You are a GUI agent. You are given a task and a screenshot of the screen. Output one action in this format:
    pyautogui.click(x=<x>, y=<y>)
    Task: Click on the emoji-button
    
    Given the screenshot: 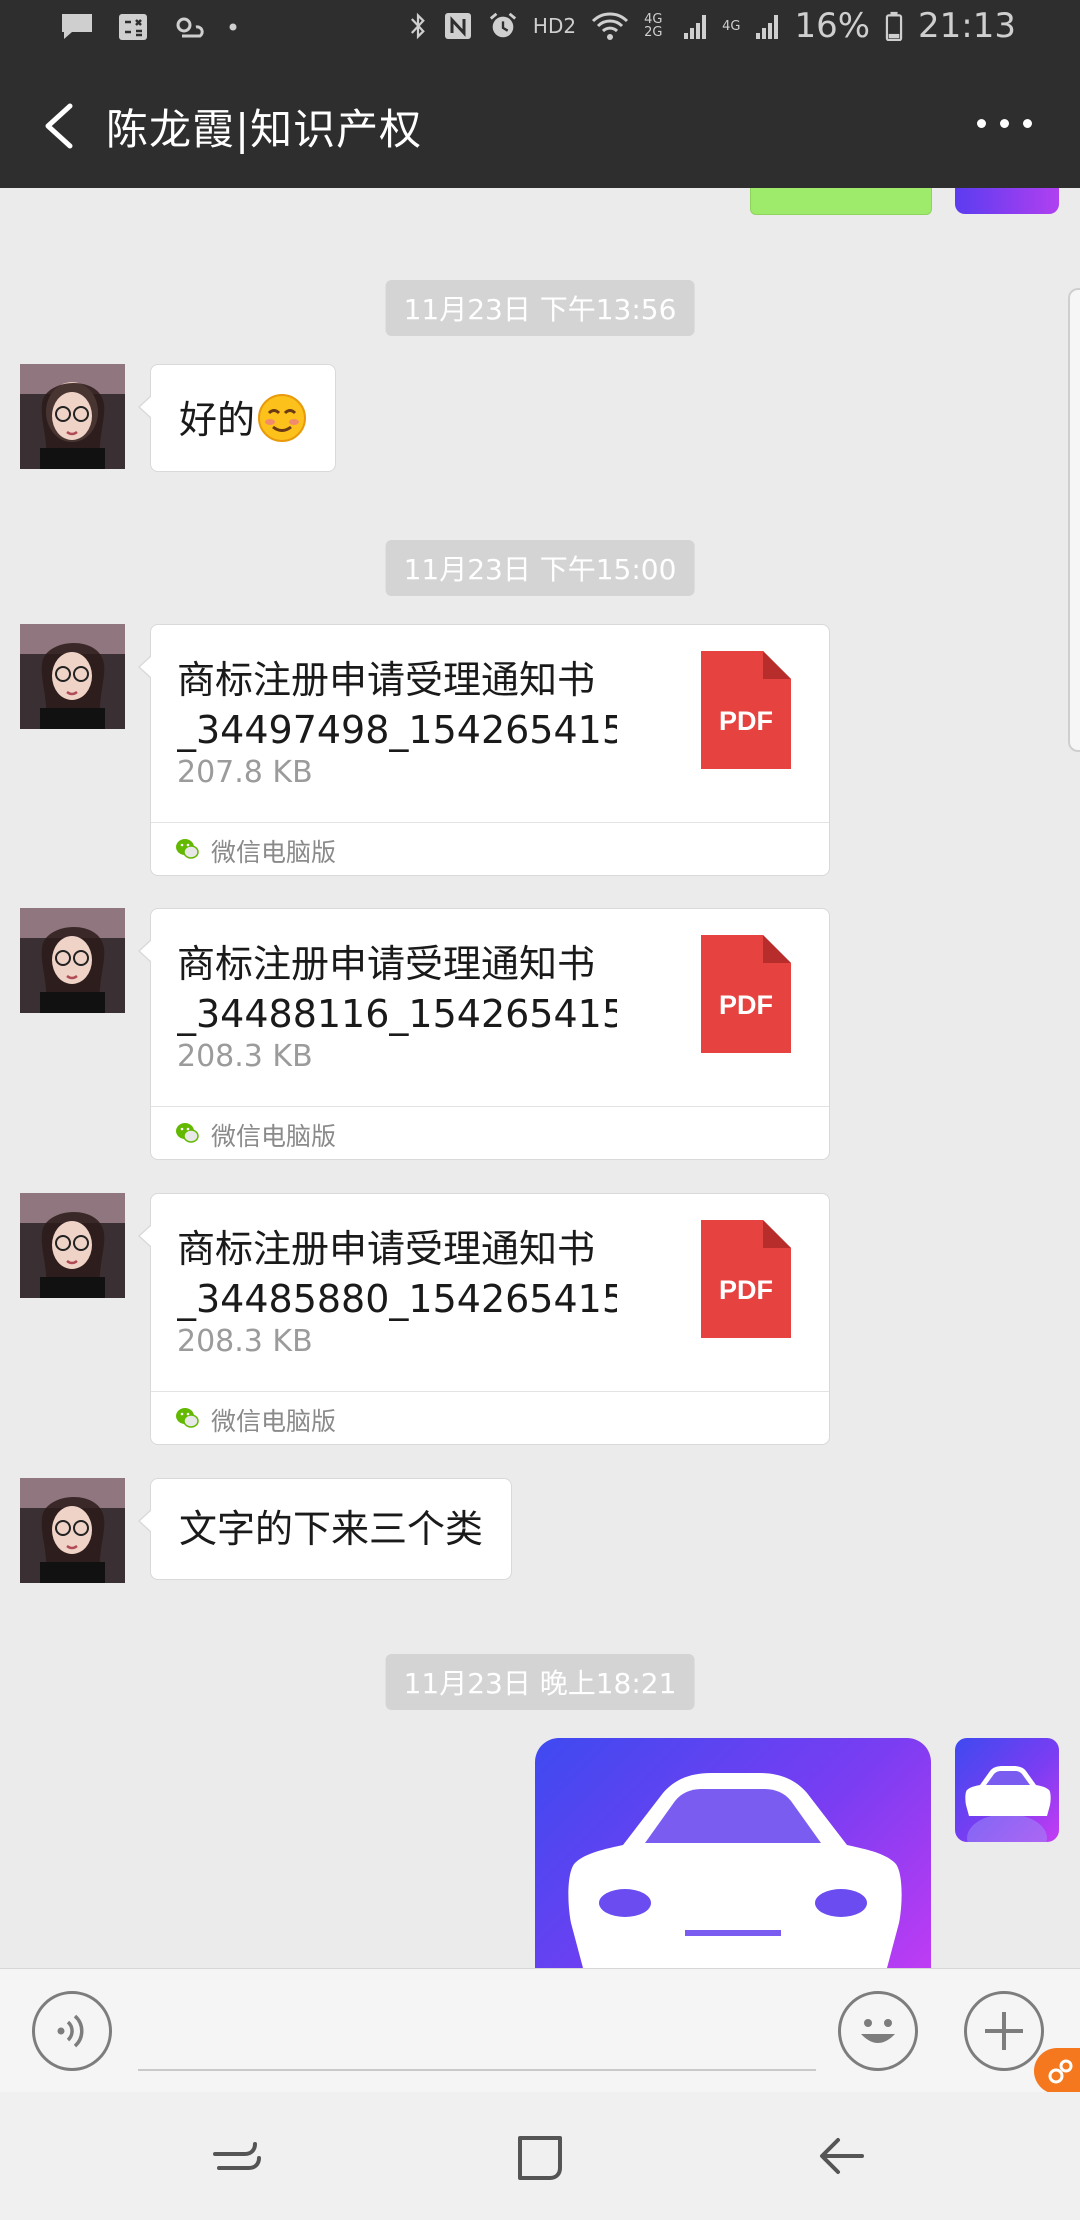 What is the action you would take?
    pyautogui.click(x=878, y=2031)
    